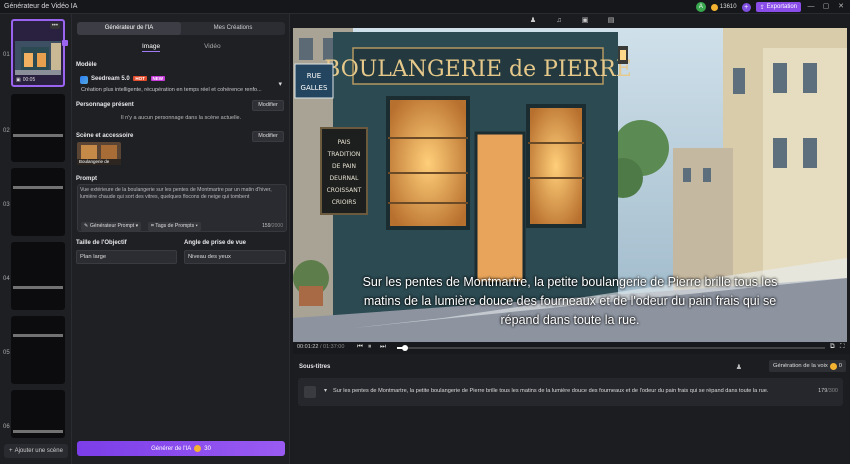  I want to click on chat-icon: ▤, so click(611, 21).